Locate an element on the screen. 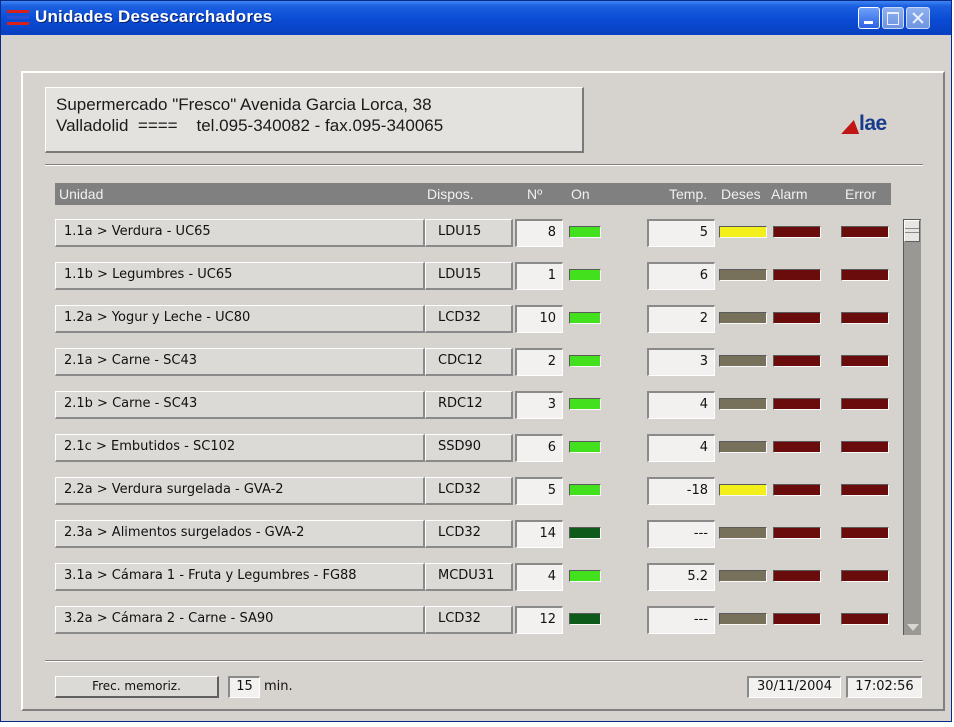 This screenshot has height=727, width=954. app-icon is located at coordinates (18, 18).